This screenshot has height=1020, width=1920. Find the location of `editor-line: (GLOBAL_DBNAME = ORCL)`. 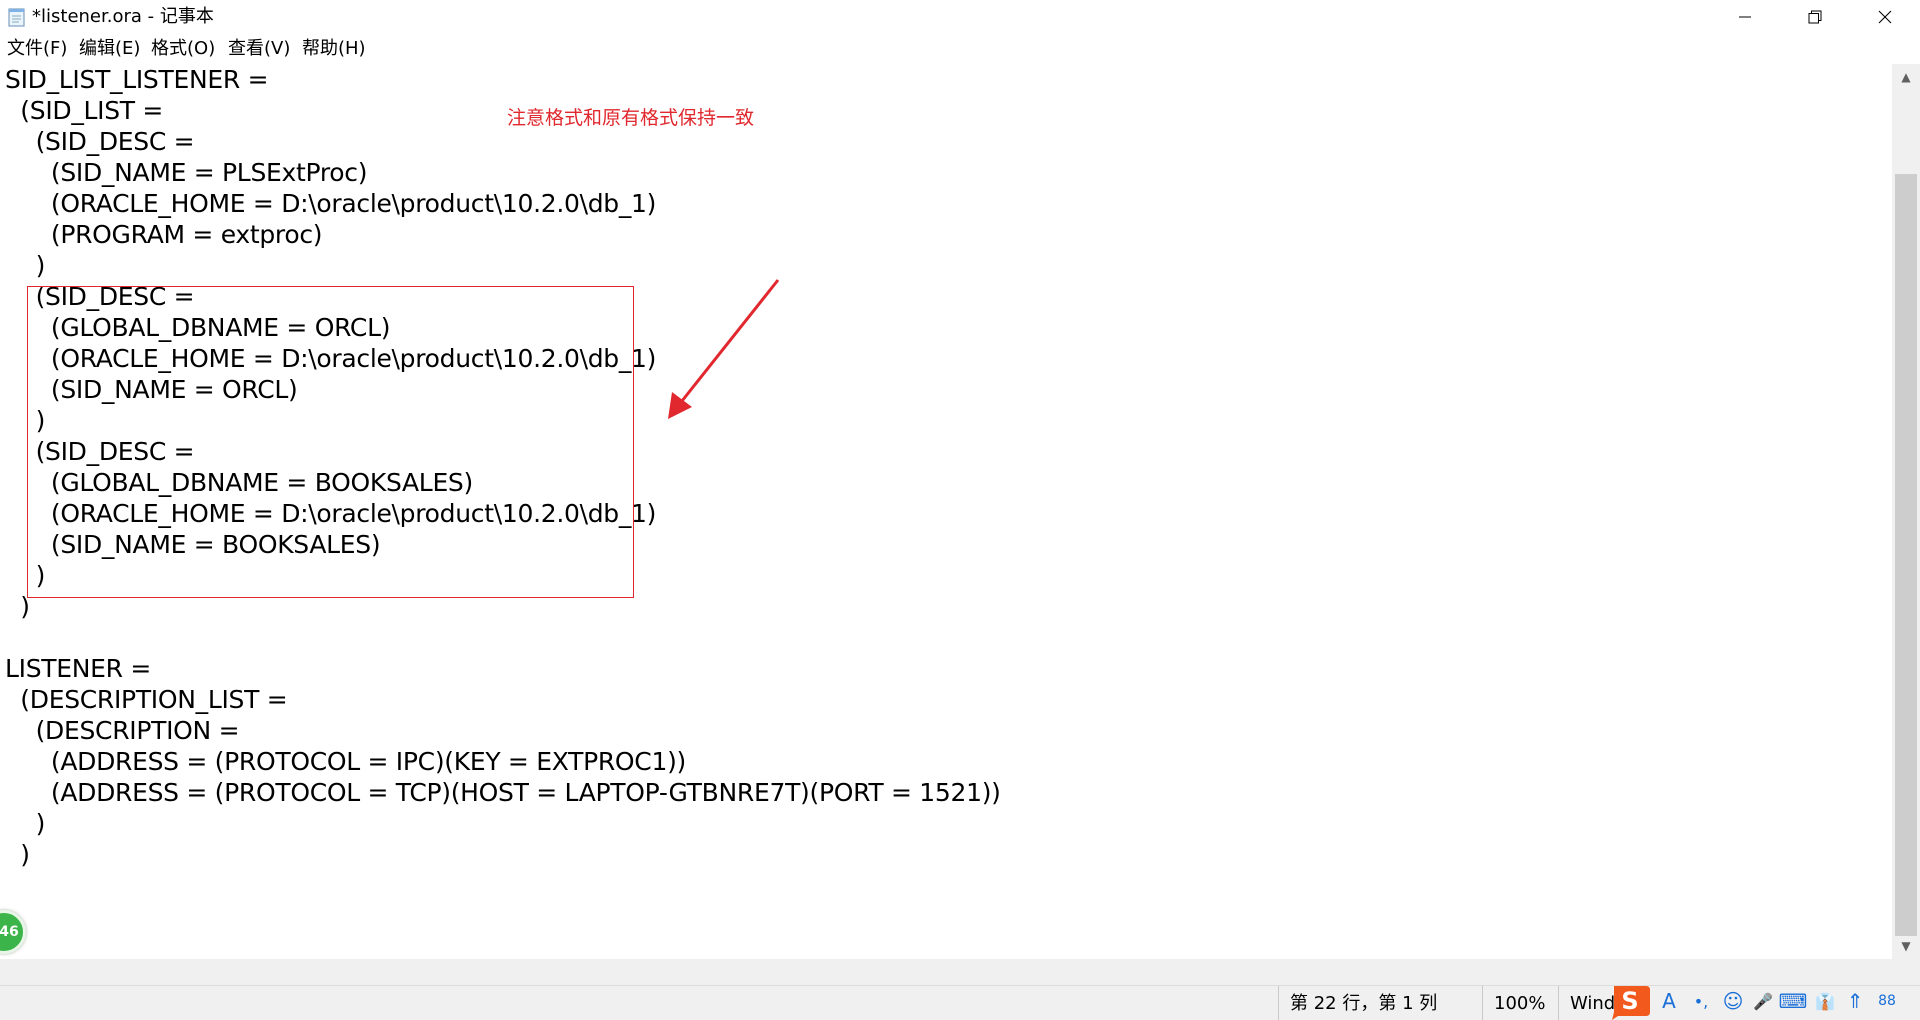

editor-line: (GLOBAL_DBNAME = ORCL) is located at coordinates (198, 327).